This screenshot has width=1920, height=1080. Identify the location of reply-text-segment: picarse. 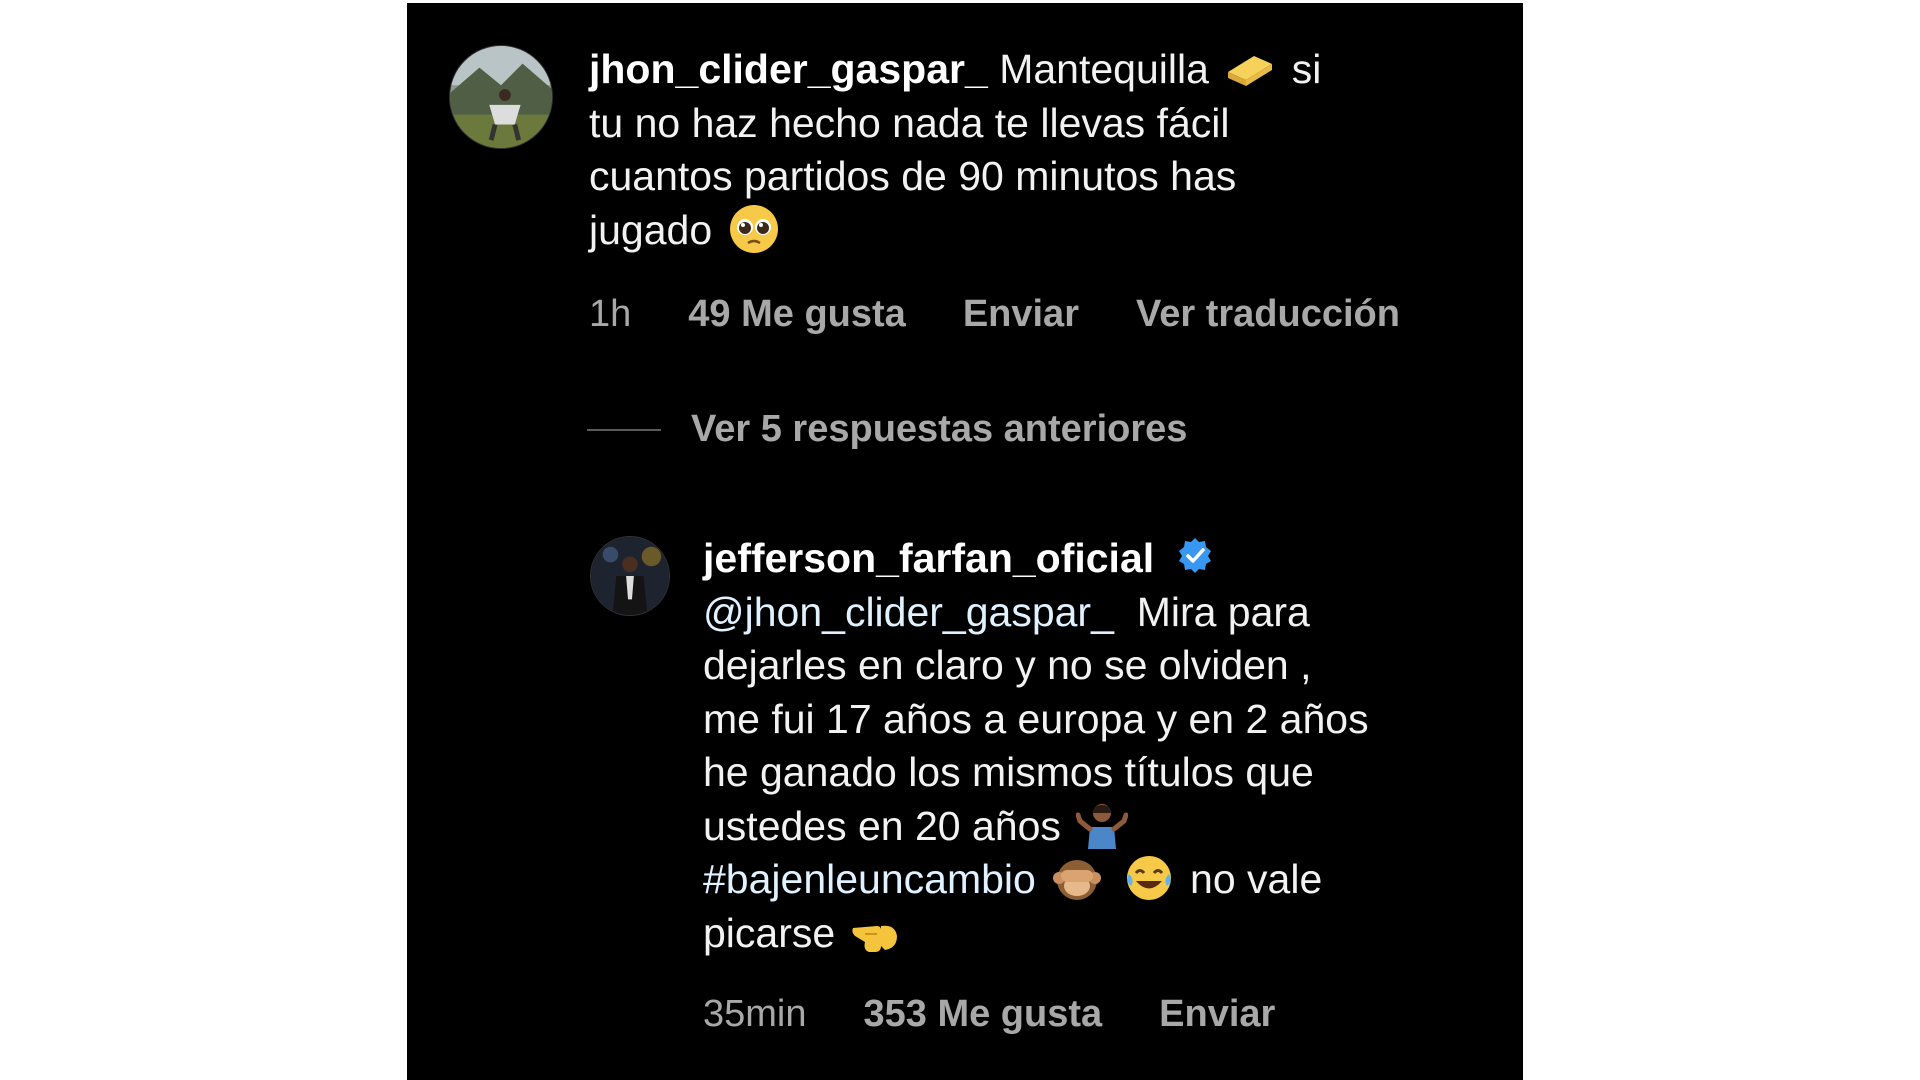
(769, 932).